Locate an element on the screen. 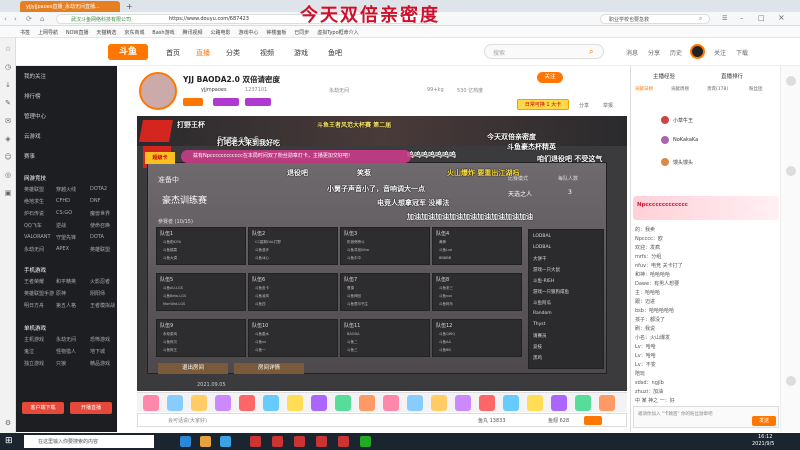 The image size is (800, 450). channel-row: 云游戏 is located at coordinates (32, 136).